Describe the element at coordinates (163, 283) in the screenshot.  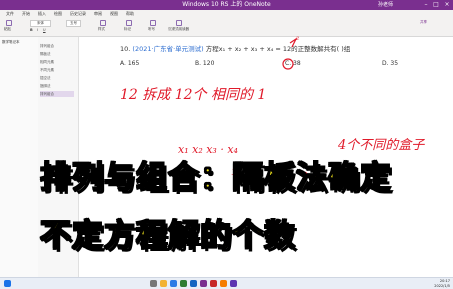
I see `folder-icon` at that location.